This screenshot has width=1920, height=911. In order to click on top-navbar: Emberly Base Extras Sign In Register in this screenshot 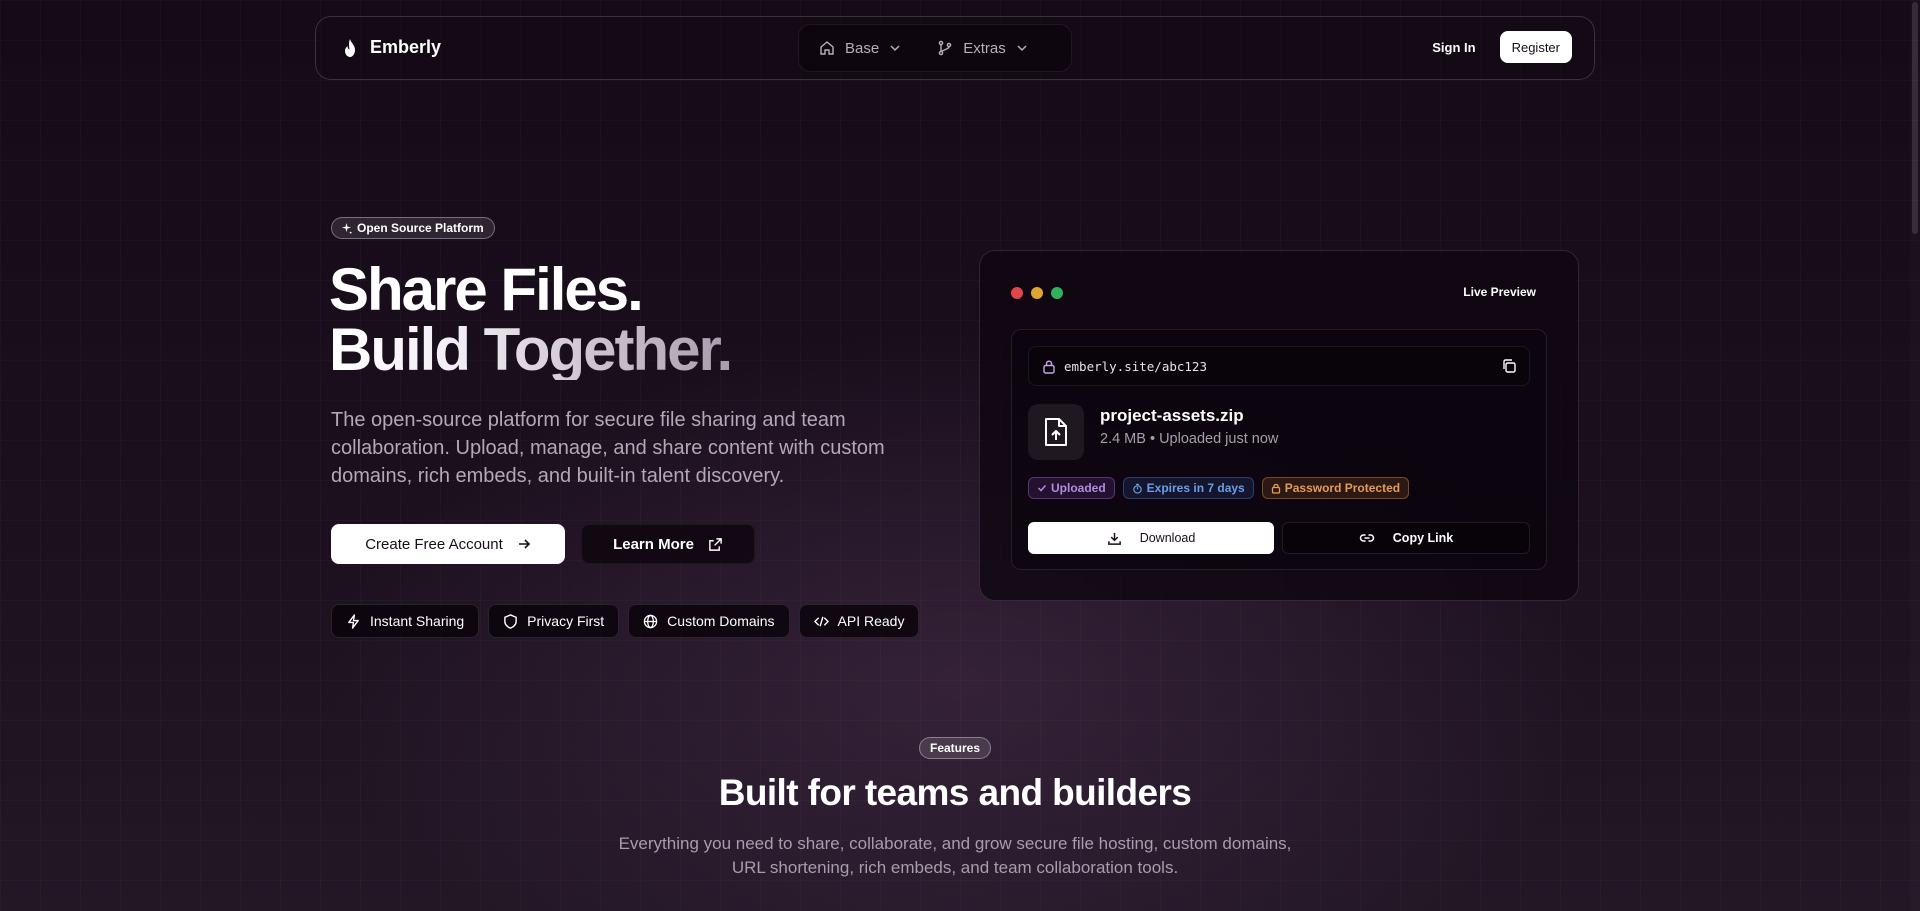, I will do `click(955, 48)`.